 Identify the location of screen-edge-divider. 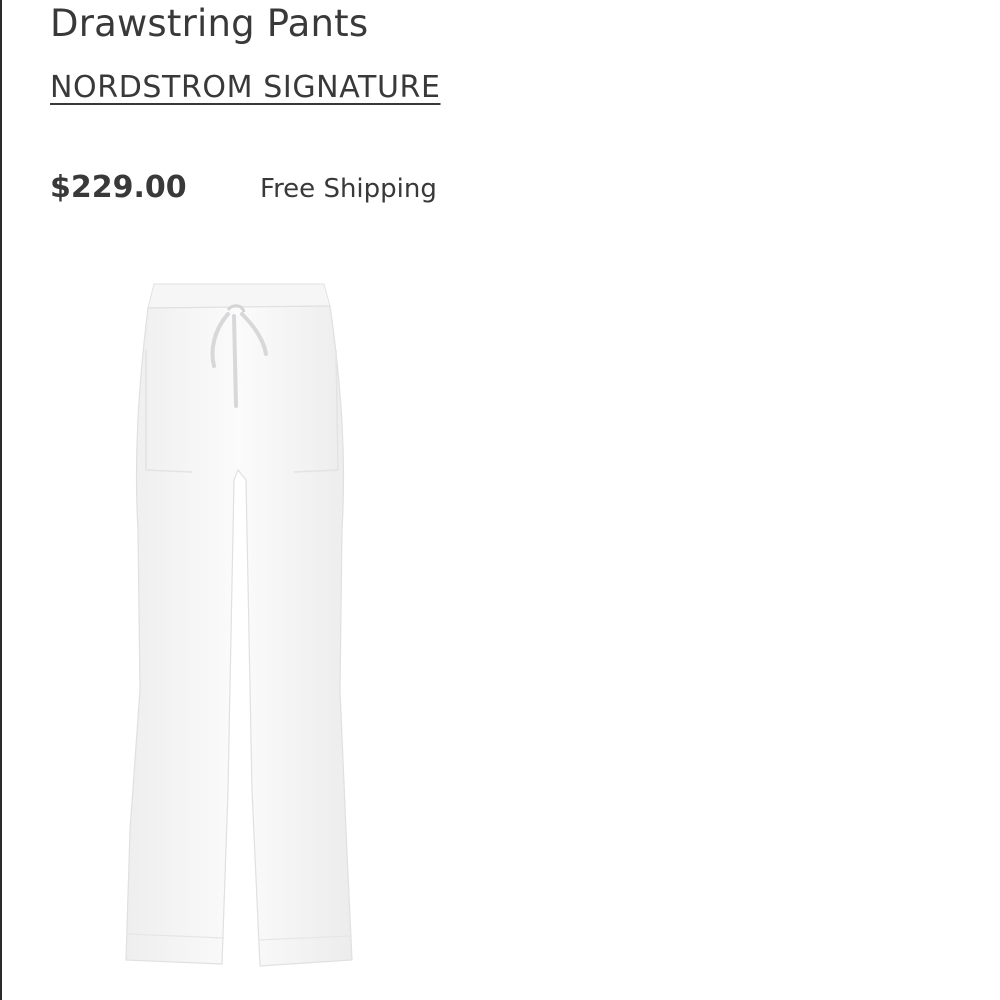
(1, 500).